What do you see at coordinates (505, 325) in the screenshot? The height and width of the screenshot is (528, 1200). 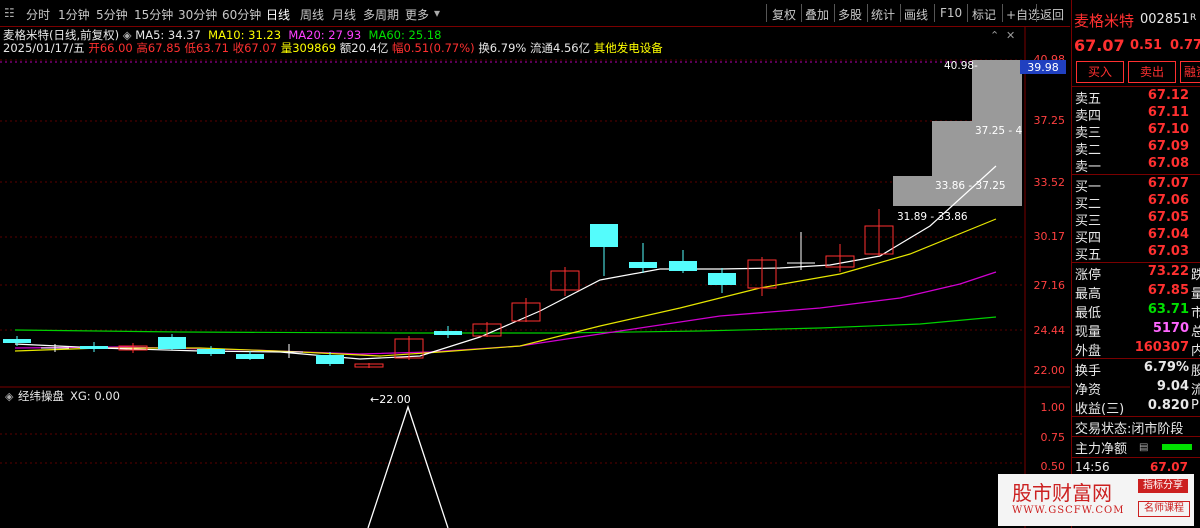 I see `ma60-line` at bounding box center [505, 325].